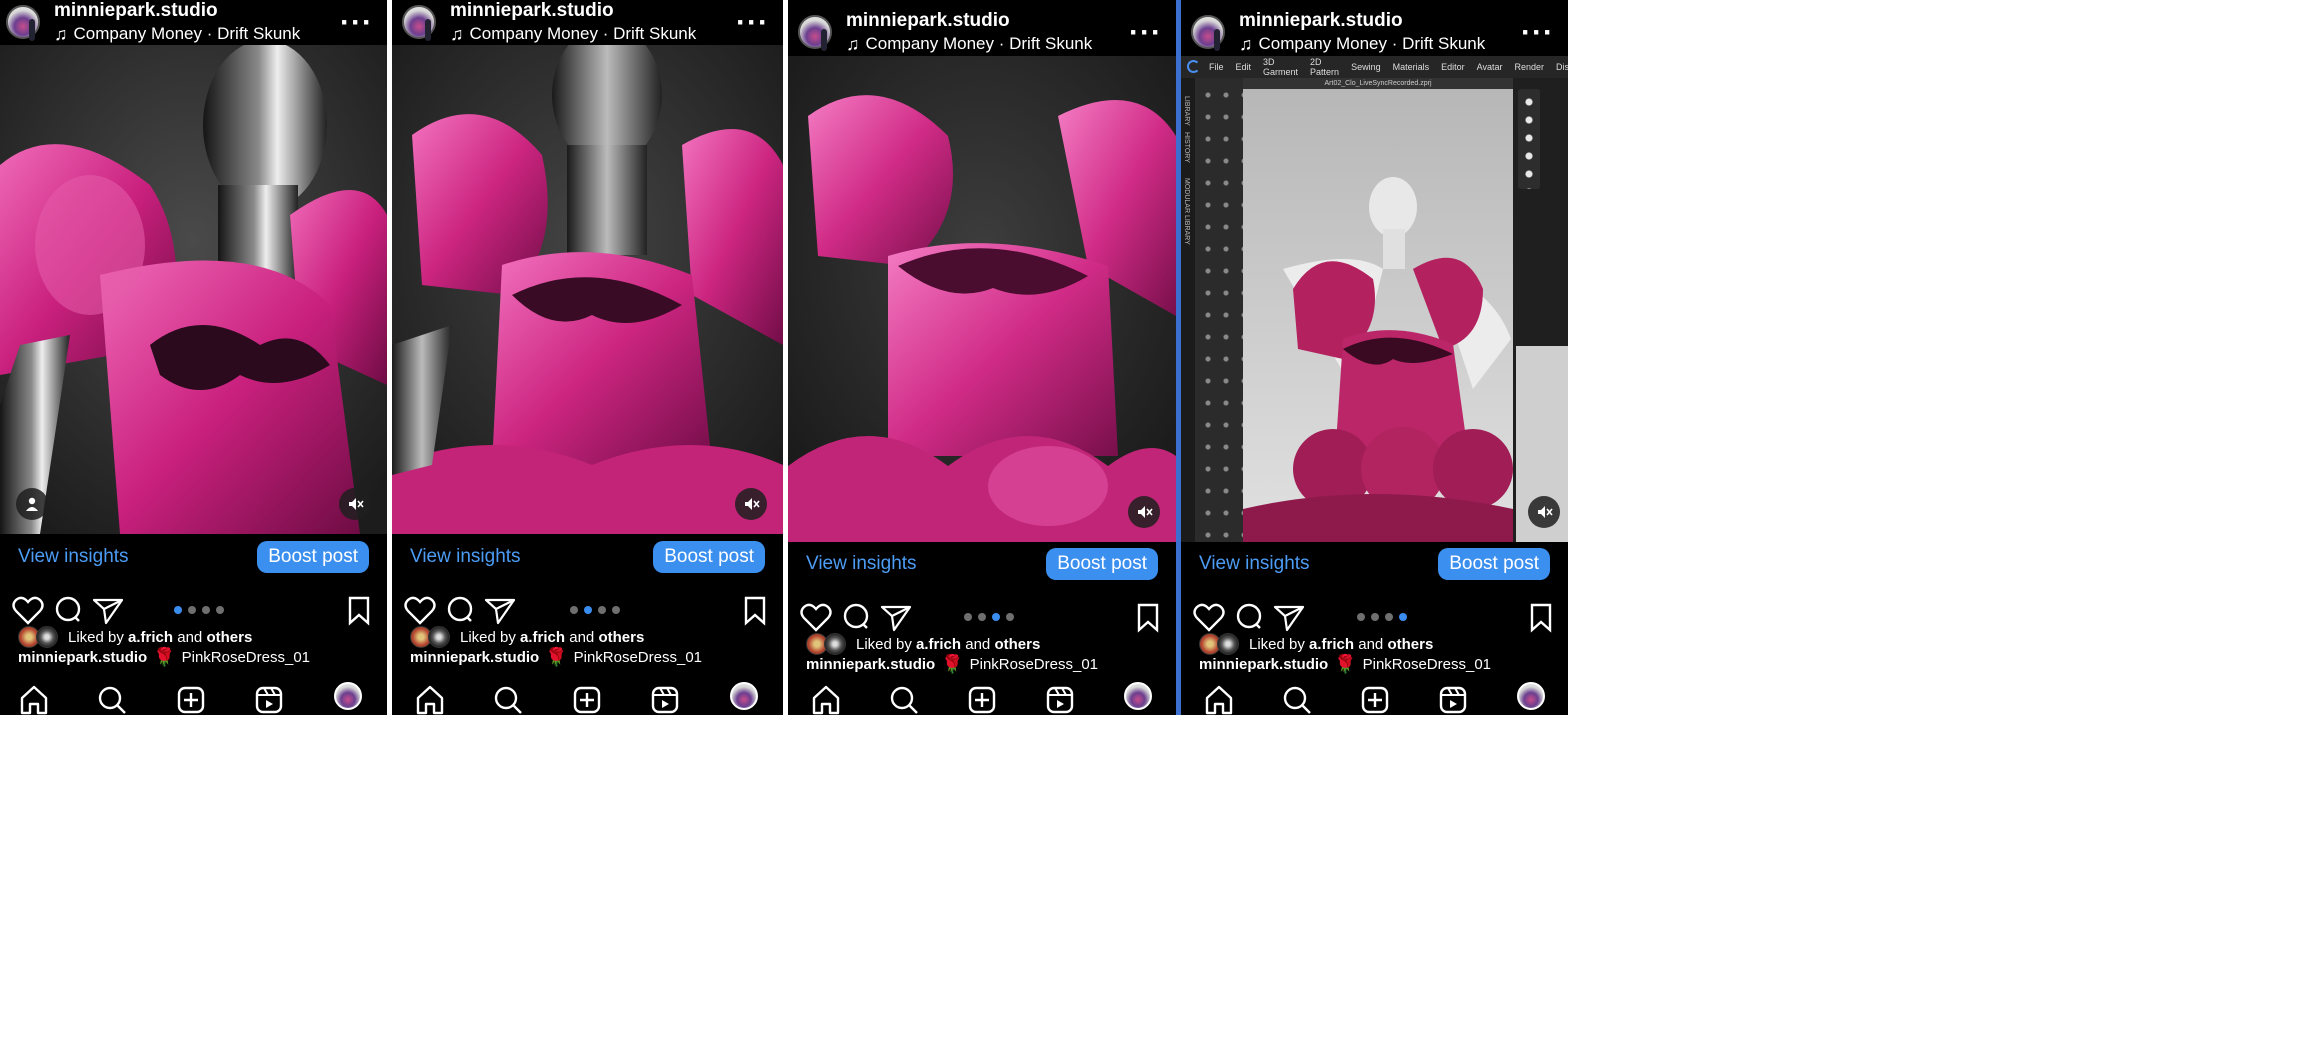 Image resolution: width=2324 pixels, height=1060 pixels. Describe the element at coordinates (1186, 111) in the screenshot. I see `clo-side-tab-library: LIBRARY` at that location.